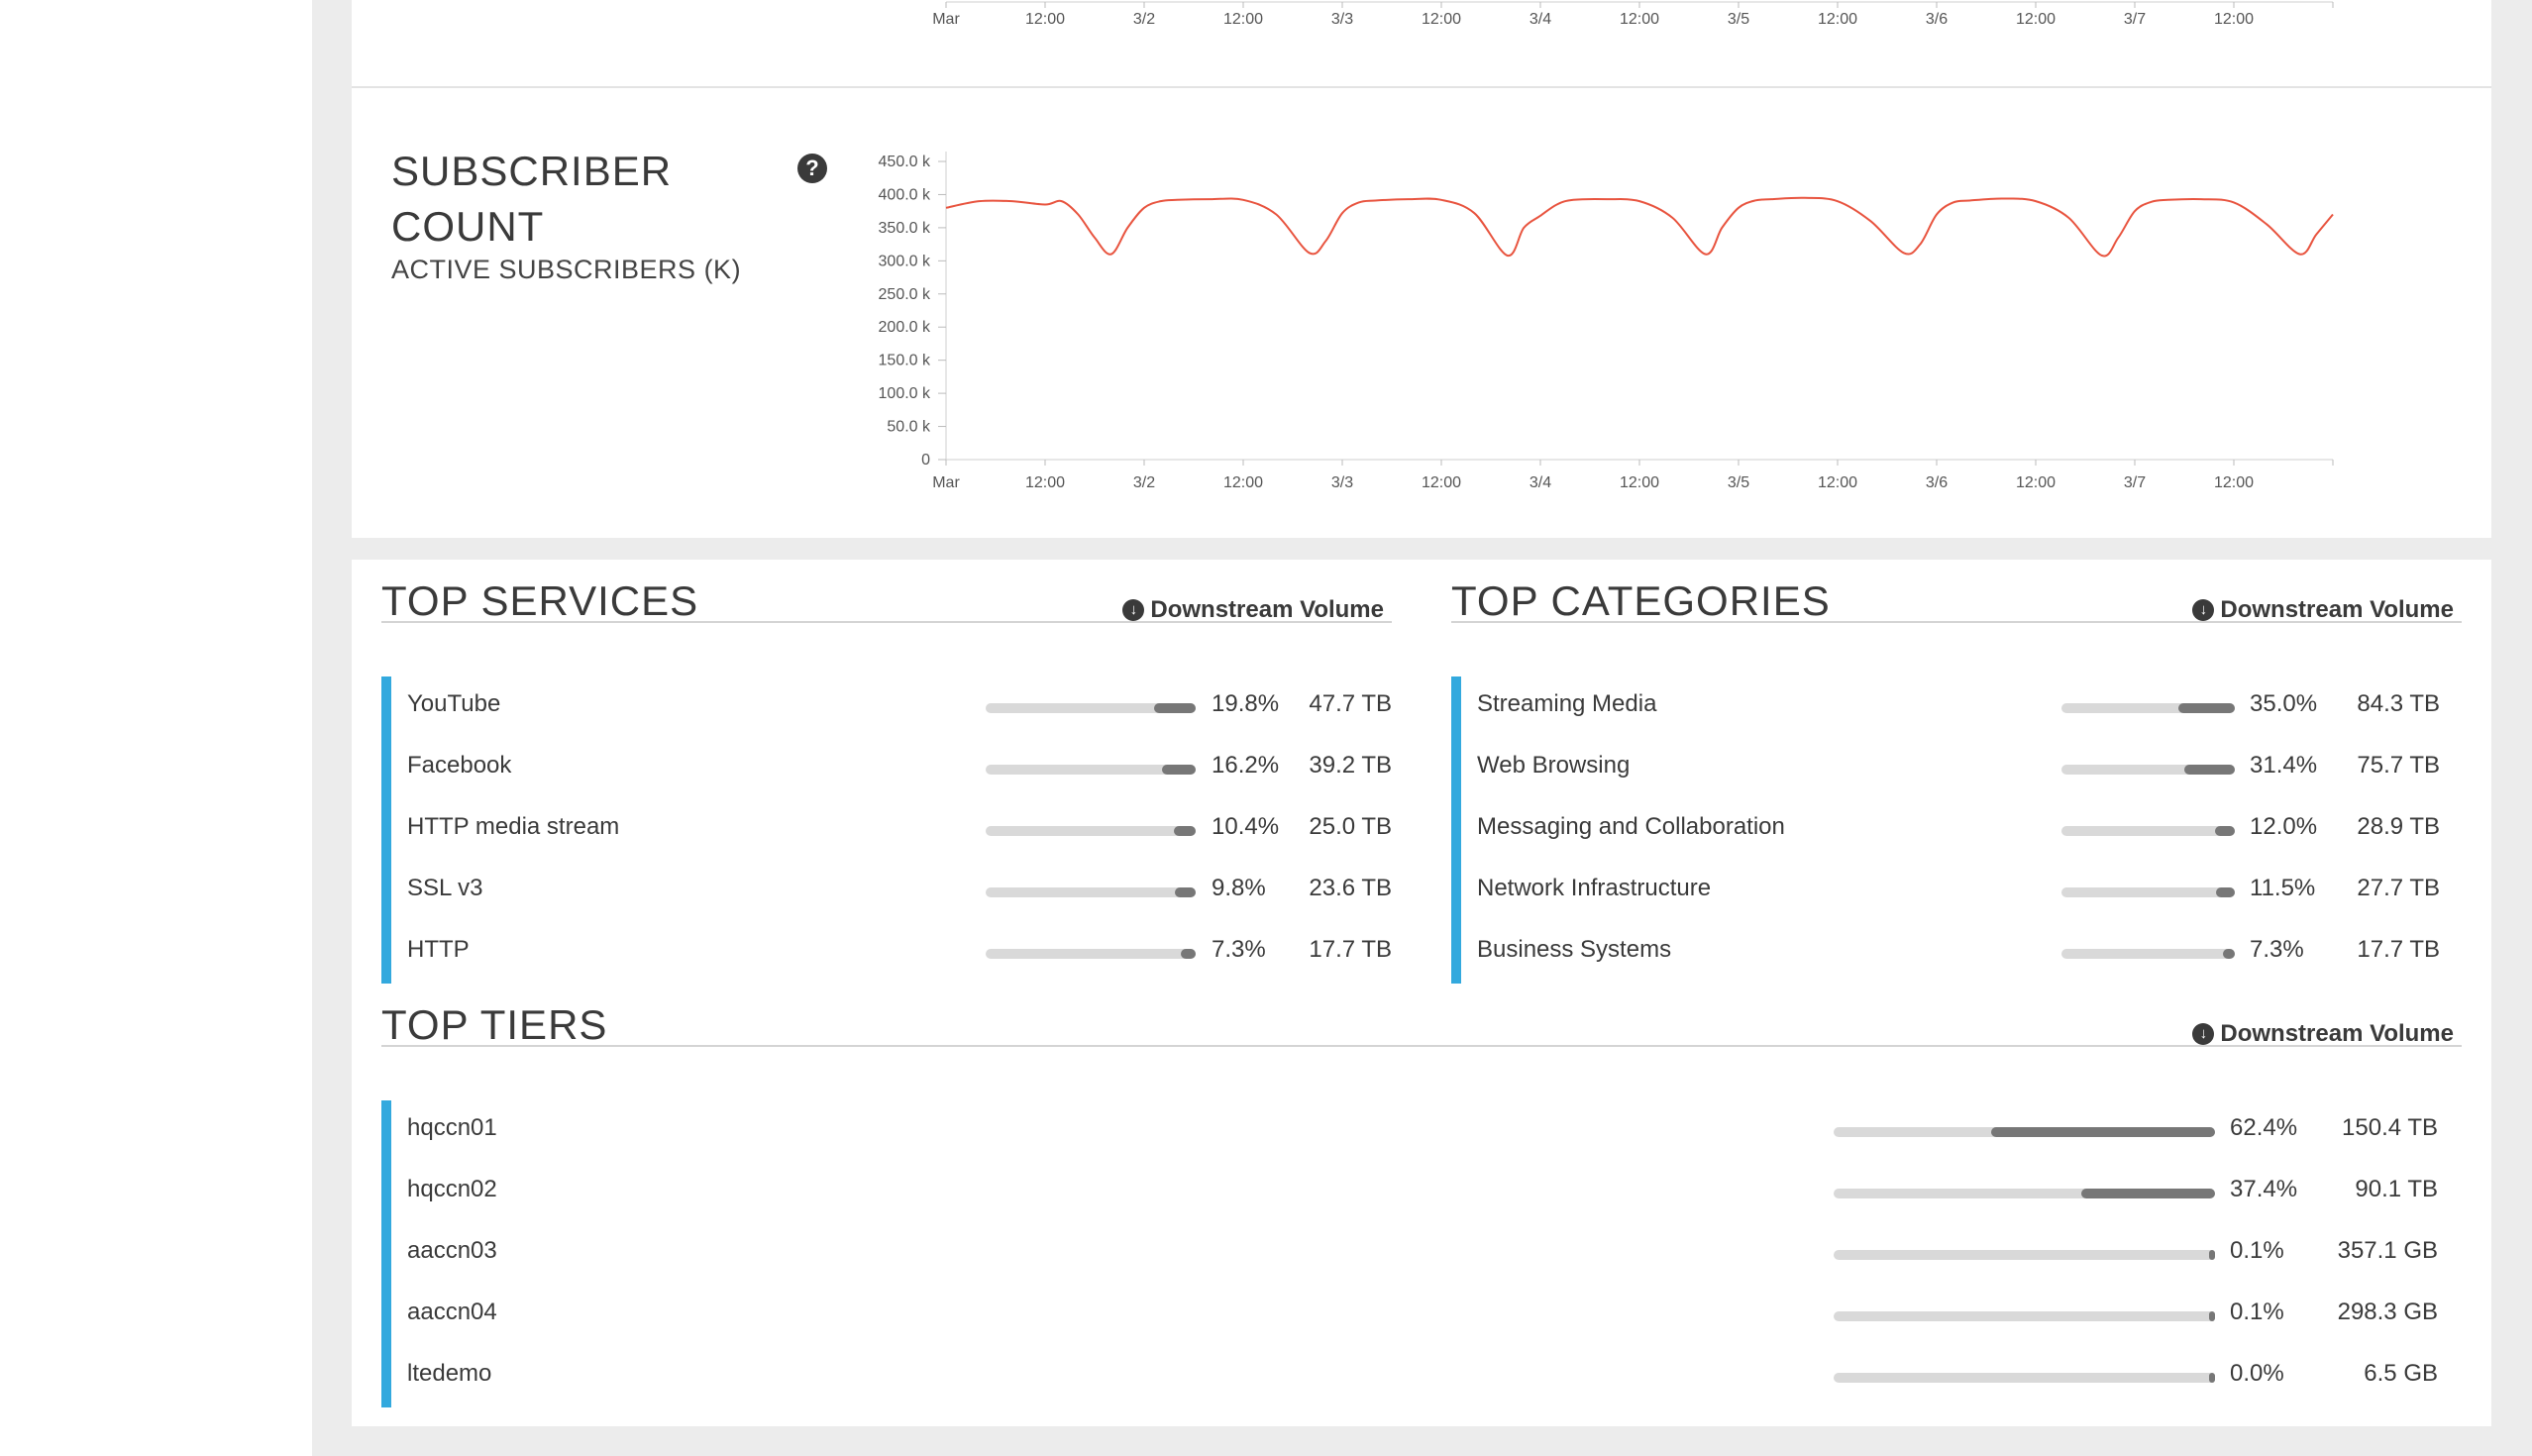 The image size is (2532, 1456). What do you see at coordinates (1246, 703) in the screenshot?
I see `service-percent: 19.8%` at bounding box center [1246, 703].